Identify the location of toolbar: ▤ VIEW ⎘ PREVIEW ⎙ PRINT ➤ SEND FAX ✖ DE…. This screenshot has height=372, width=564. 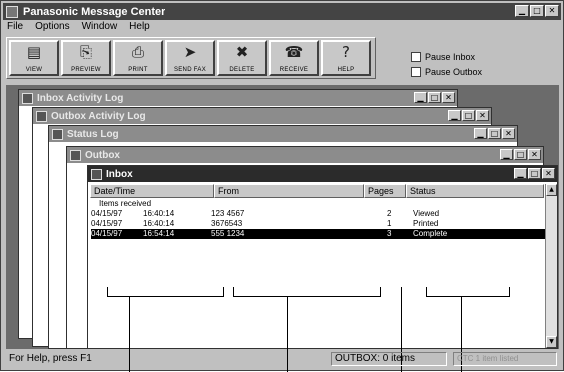
(191, 58).